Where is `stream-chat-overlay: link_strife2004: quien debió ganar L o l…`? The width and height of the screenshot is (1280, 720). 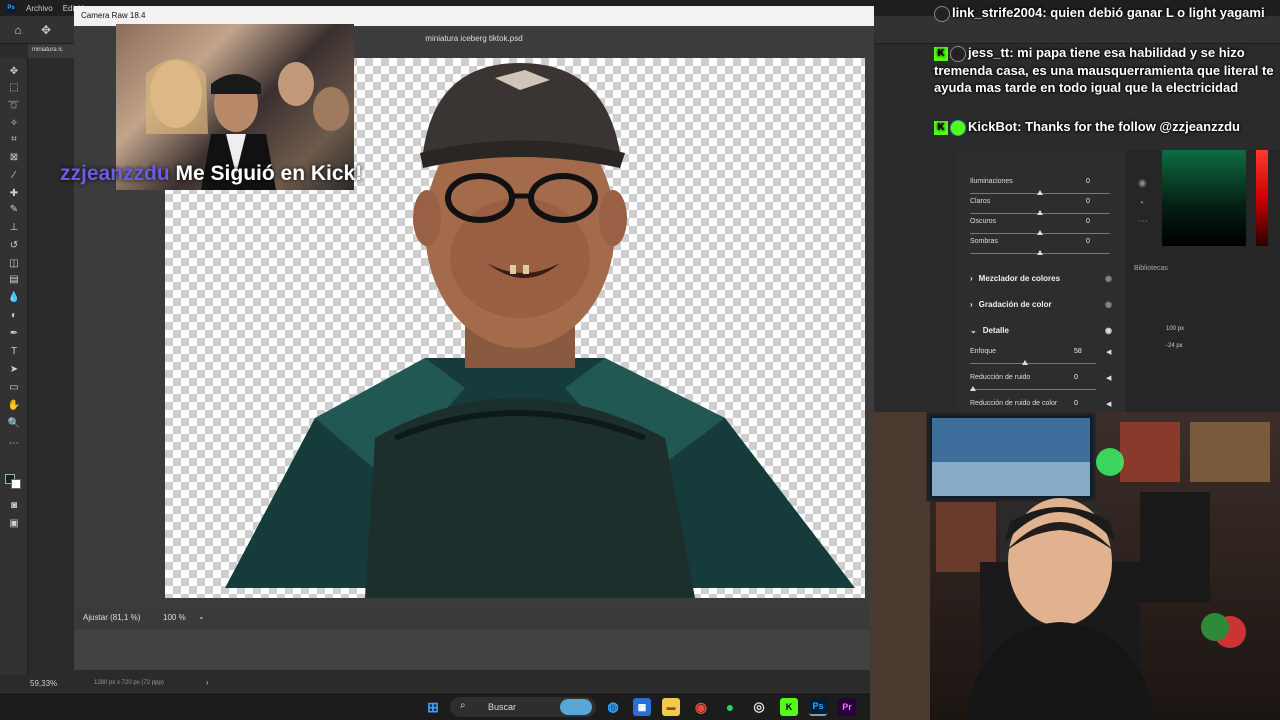 stream-chat-overlay: link_strife2004: quien debió ganar L o l… is located at coordinates (1101, 80).